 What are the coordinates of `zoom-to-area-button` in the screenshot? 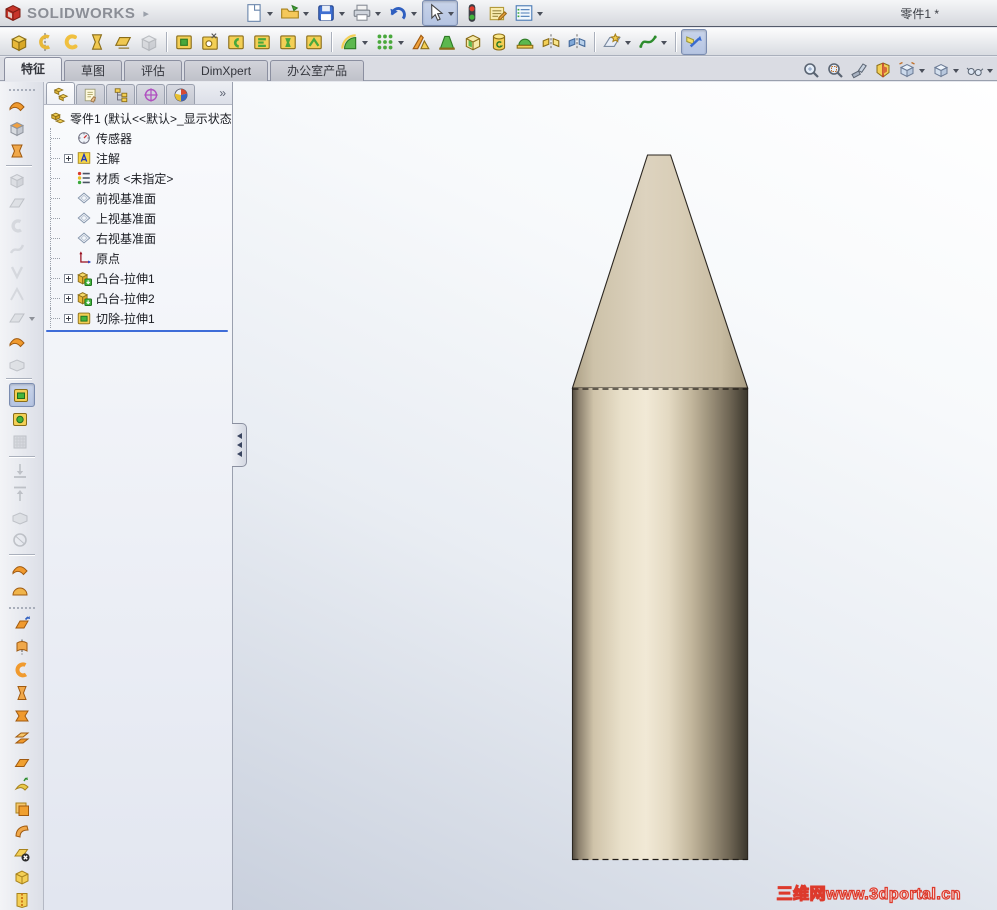 It's located at (835, 70).